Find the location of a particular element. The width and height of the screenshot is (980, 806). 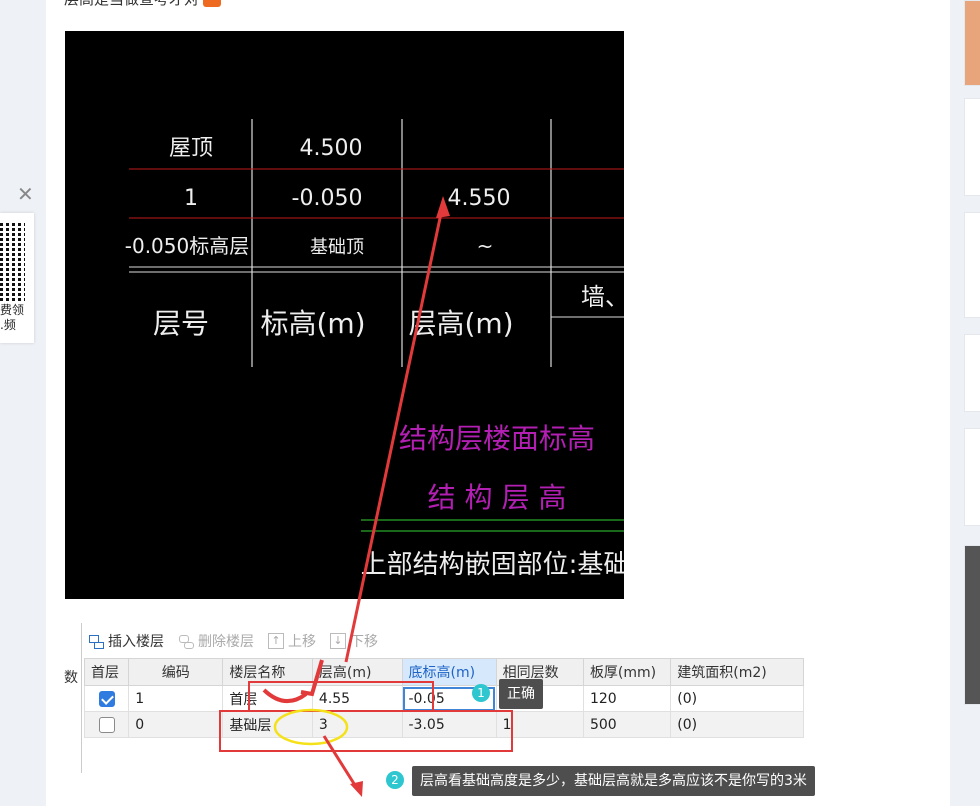

col-first: 首层 is located at coordinates (106, 672).